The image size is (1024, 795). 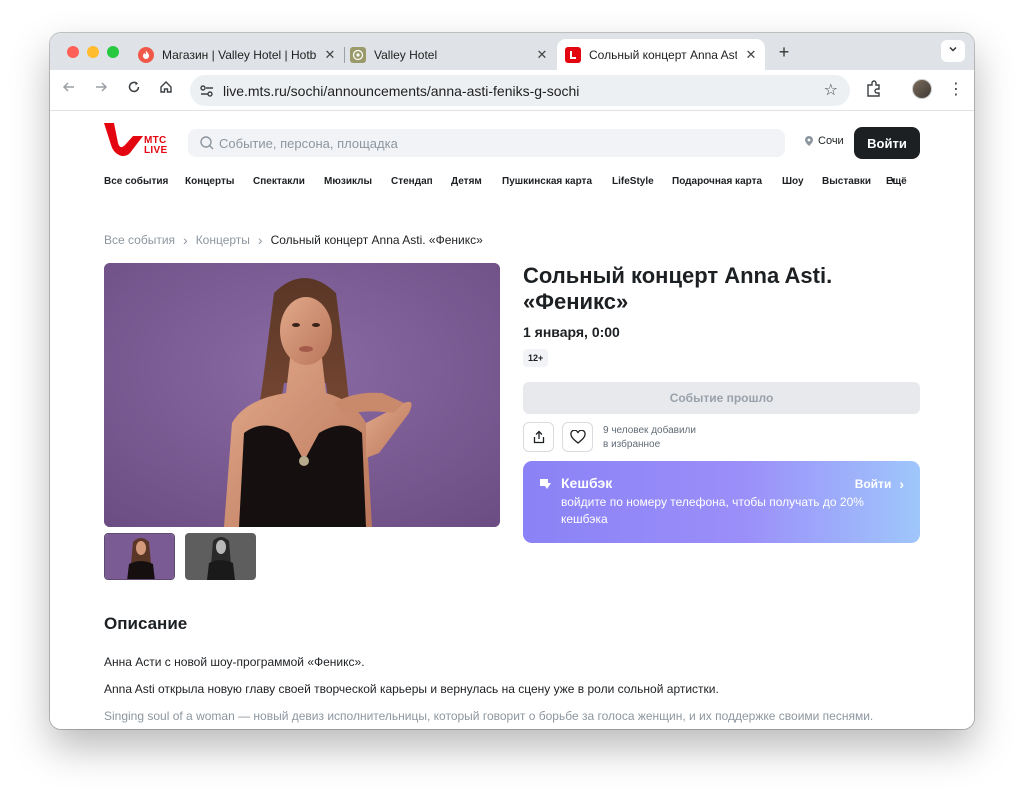 I want to click on mts-live-logo: МТС LIVE, so click(x=138, y=140).